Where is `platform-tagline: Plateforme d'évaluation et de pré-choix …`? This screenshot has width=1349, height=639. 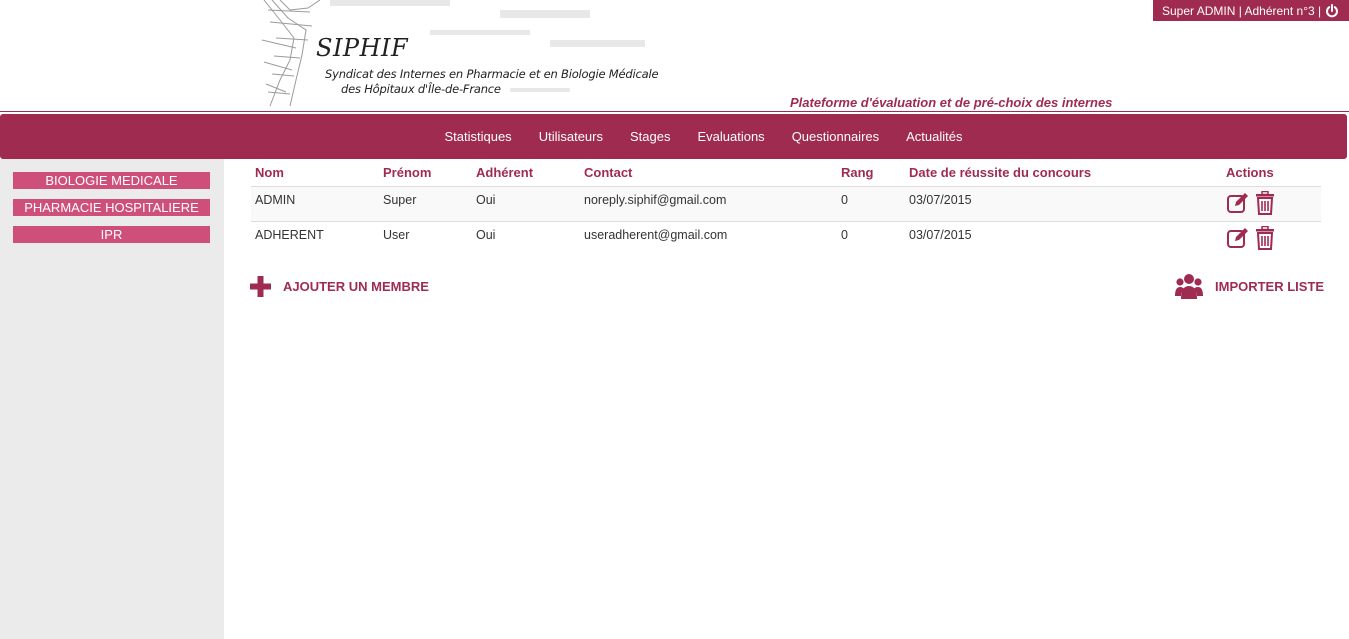
platform-tagline: Plateforme d'évaluation et de pré-choix … is located at coordinates (951, 102).